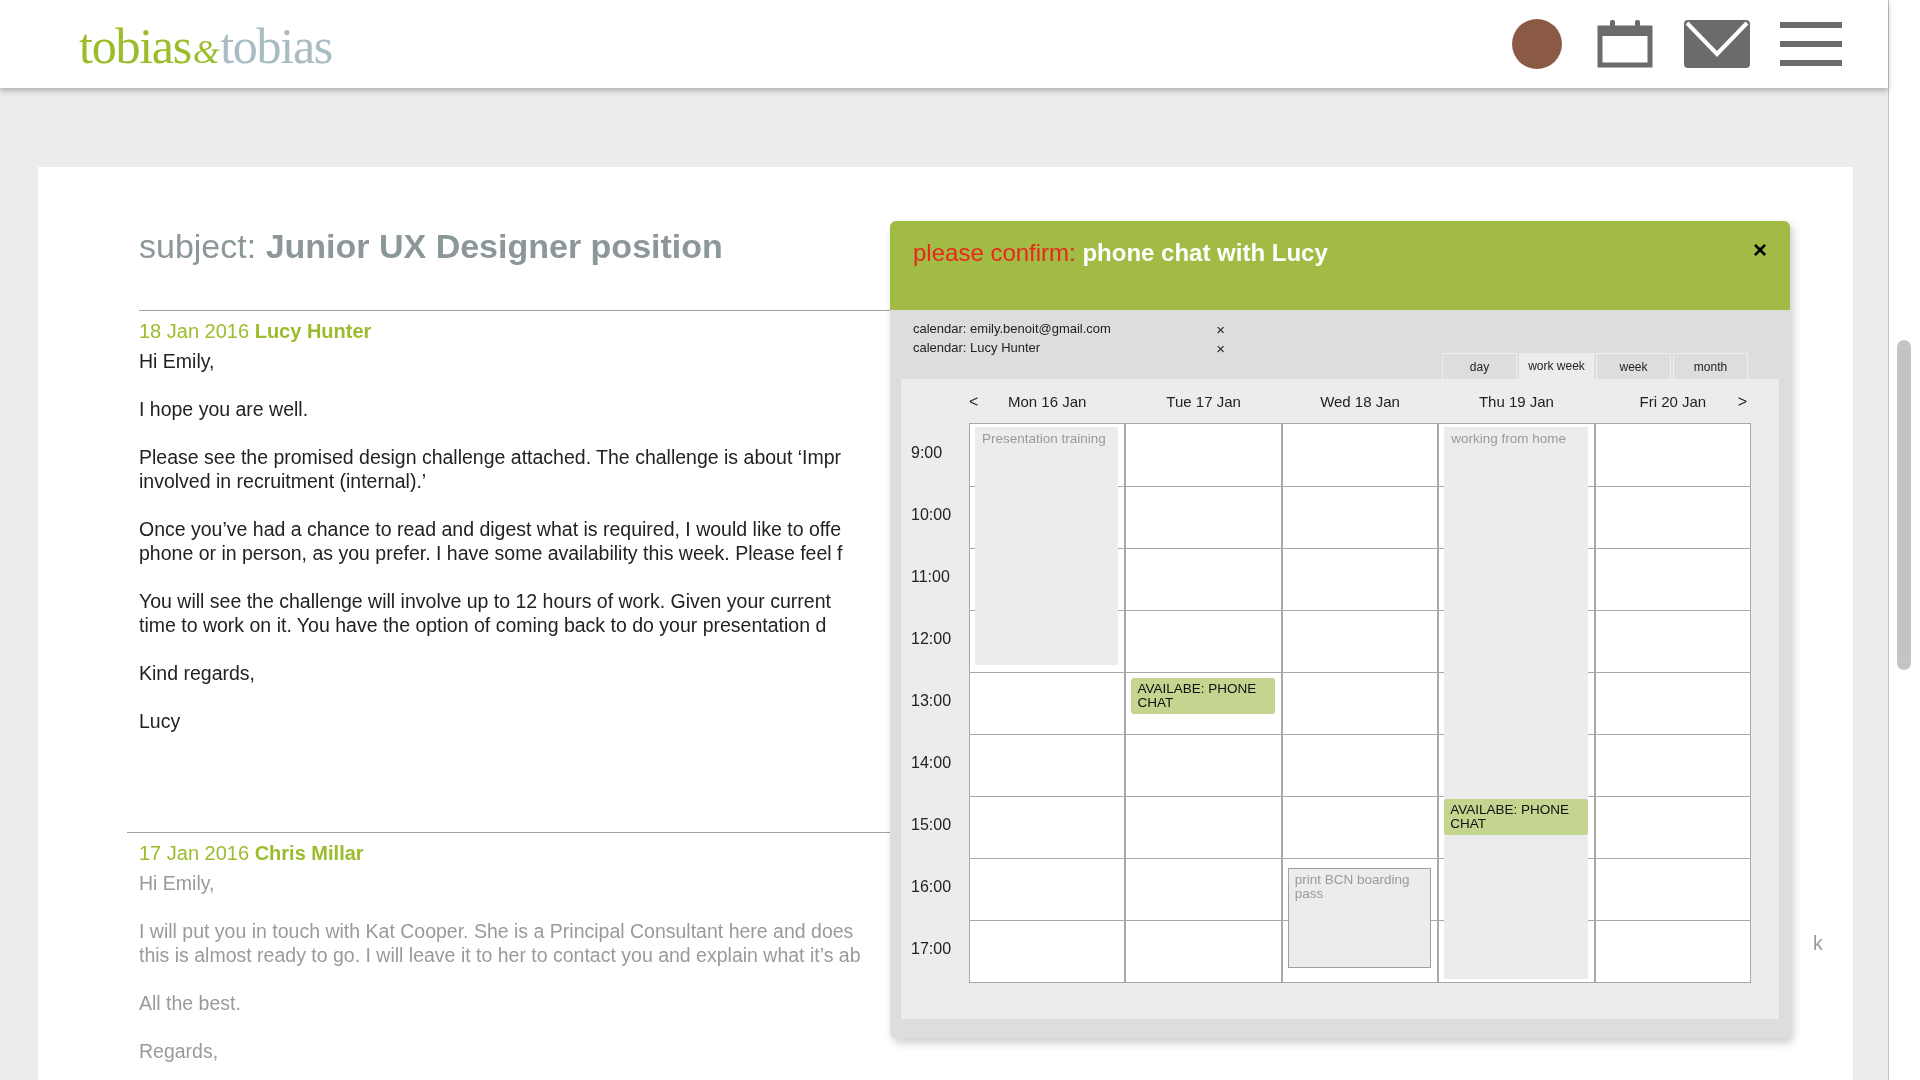 This screenshot has width=1920, height=1080. I want to click on message-paragraph: Once you’ve had a chance to read and digest what is required, I would like to offe phone or in person, as you prefer. I have some availability this week. Please feel f, so click(491, 540).